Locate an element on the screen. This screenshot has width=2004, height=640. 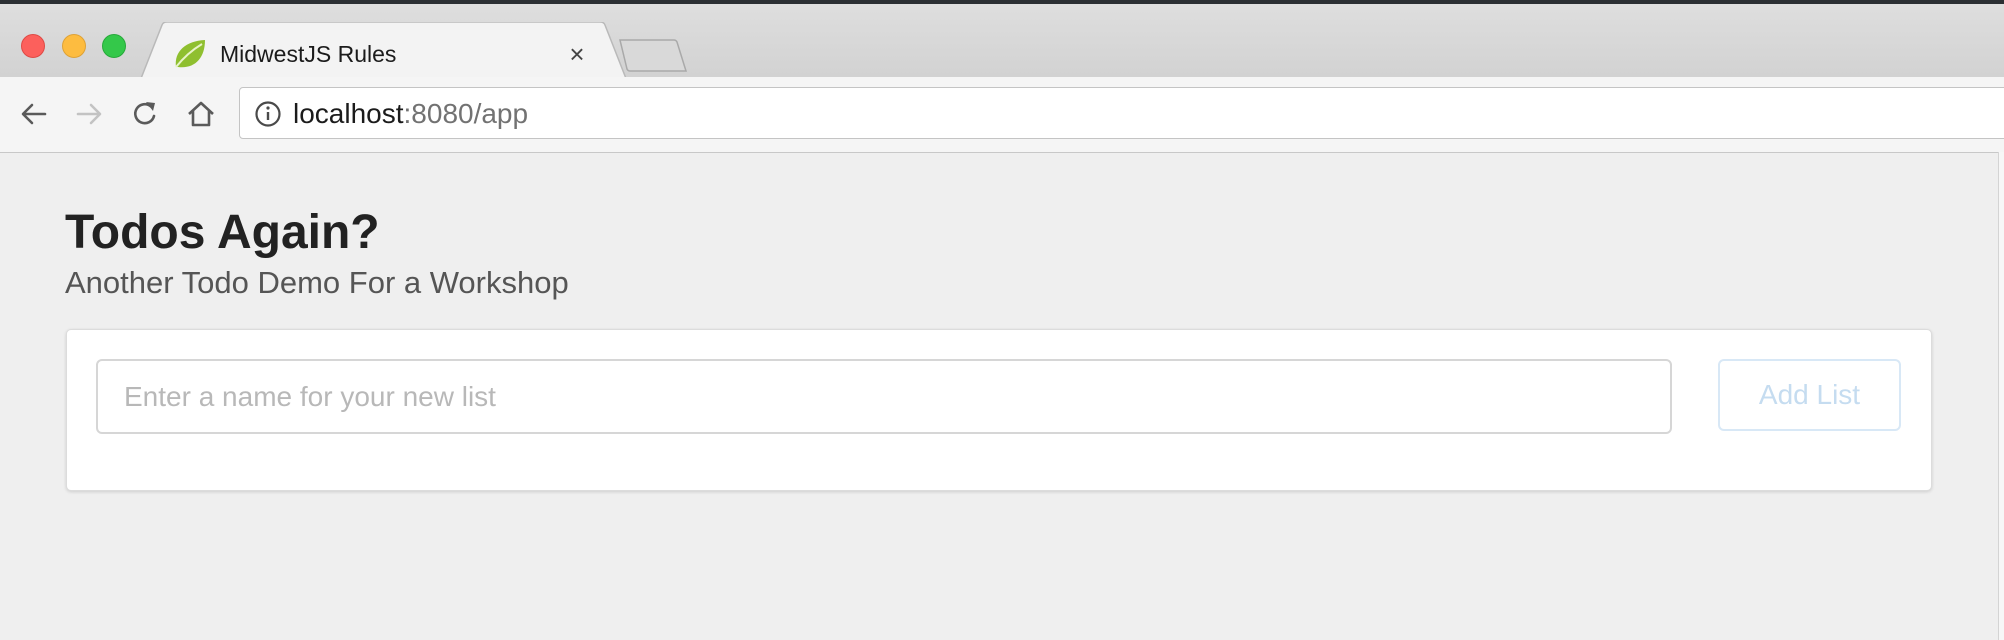
tab-strip: MidwestJS Rules × is located at coordinates (1002, 42).